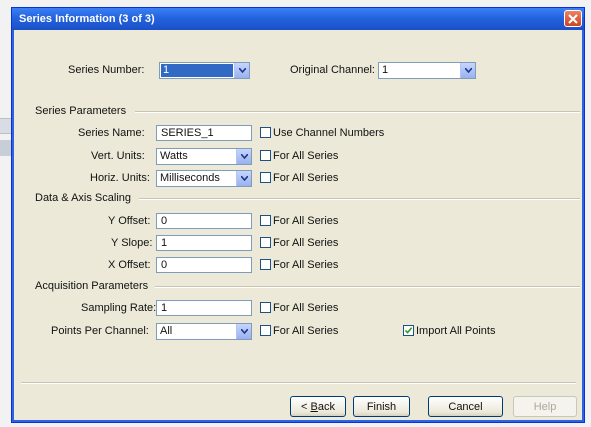 The height and width of the screenshot is (427, 591). Describe the element at coordinates (265, 177) in the screenshot. I see `horiz-units-for-all-checkbox` at that location.